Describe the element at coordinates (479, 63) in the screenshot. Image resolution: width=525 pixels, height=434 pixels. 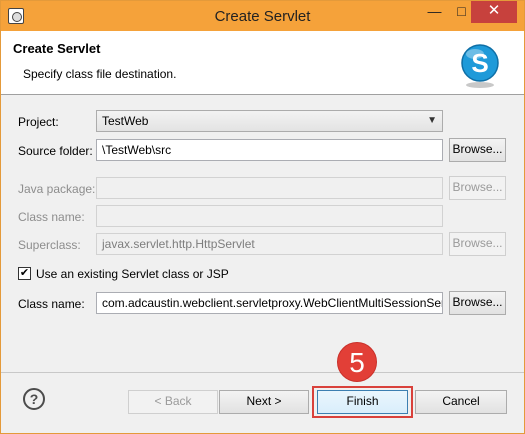
I see `svg-text: S` at that location.